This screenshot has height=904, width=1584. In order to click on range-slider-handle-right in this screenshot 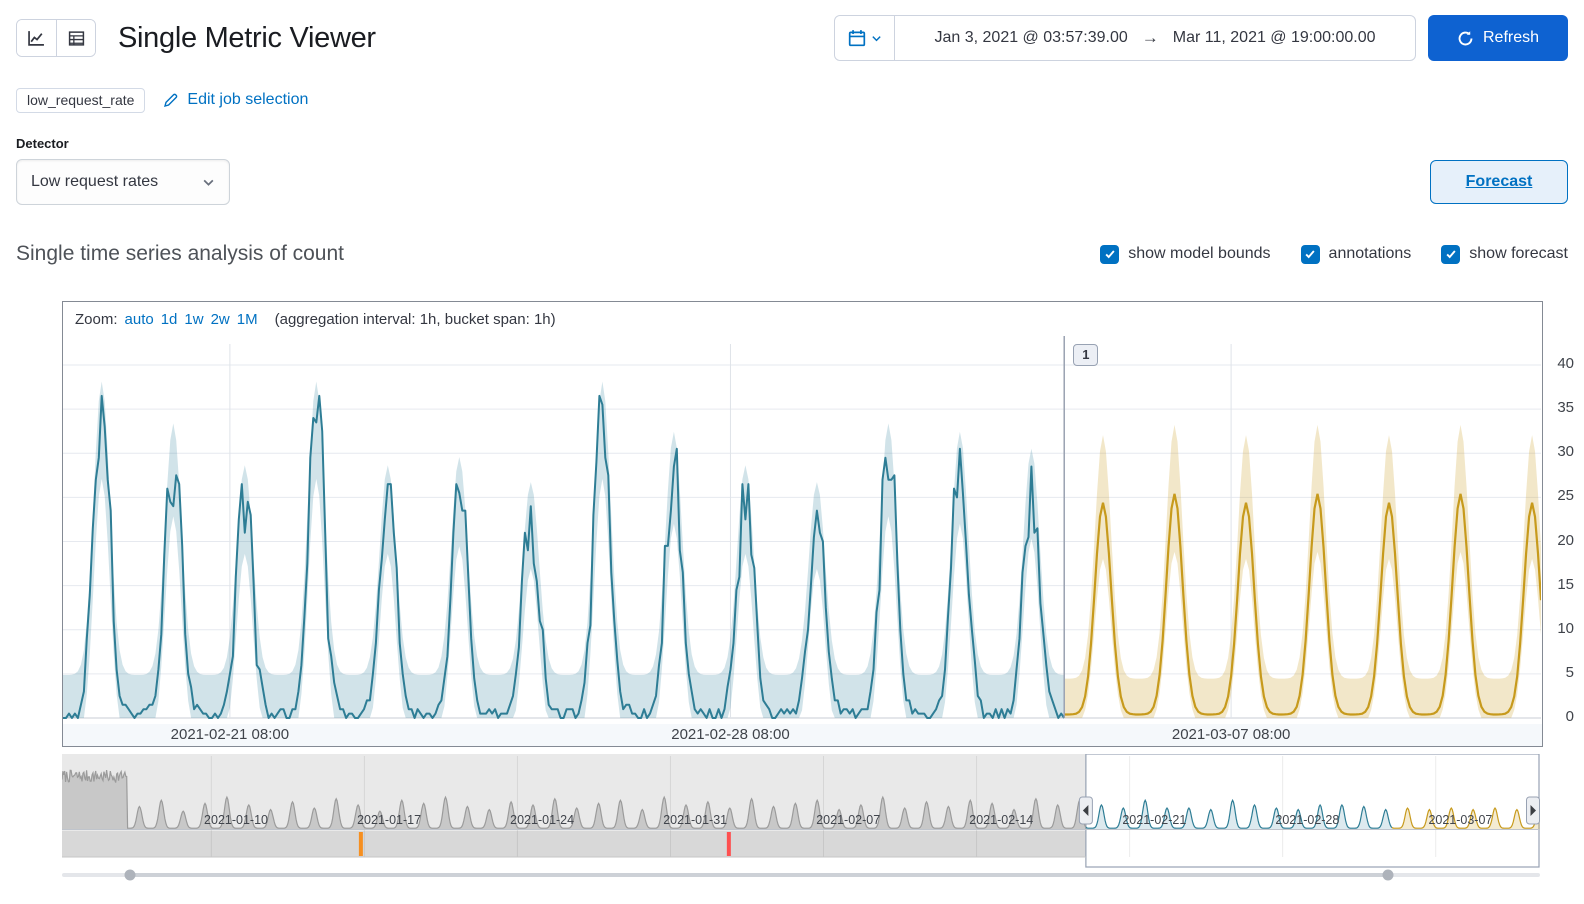, I will do `click(1388, 875)`.